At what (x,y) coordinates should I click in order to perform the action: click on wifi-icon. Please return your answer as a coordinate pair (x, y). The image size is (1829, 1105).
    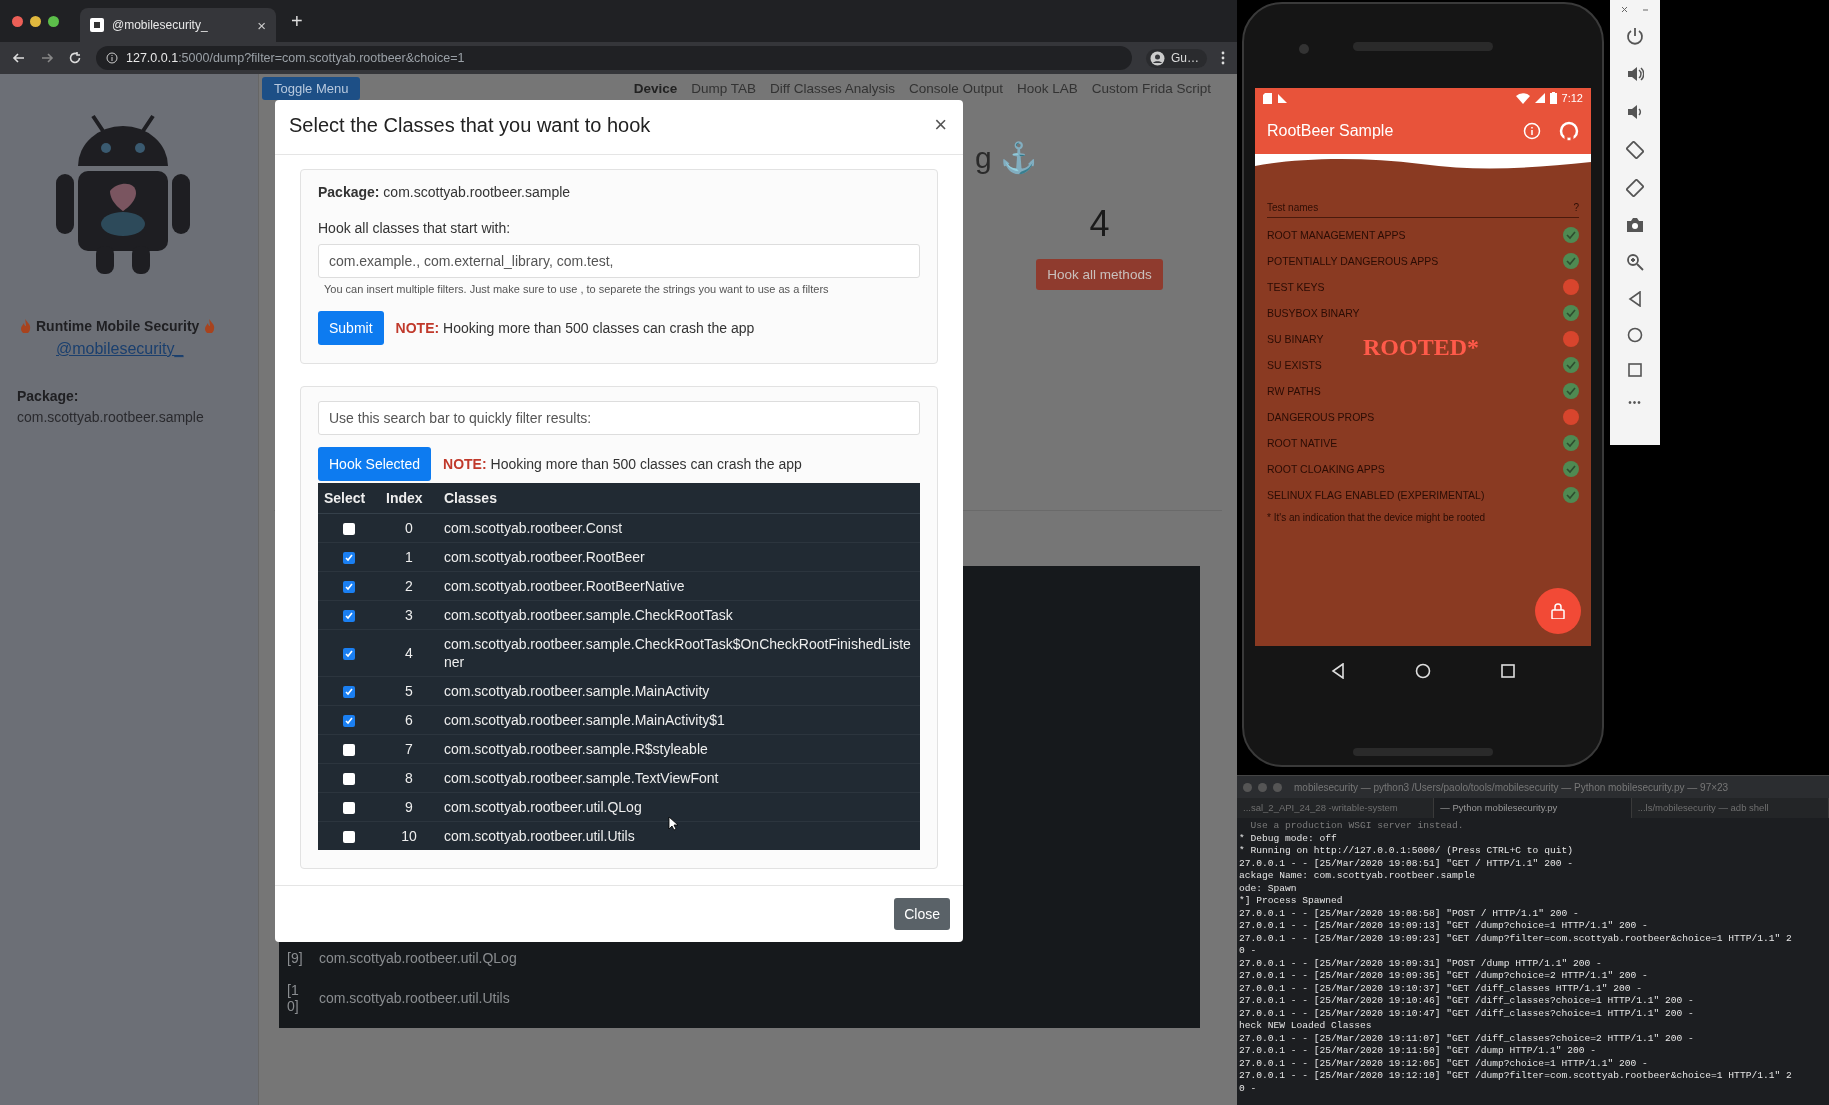
    Looking at the image, I should click on (1522, 98).